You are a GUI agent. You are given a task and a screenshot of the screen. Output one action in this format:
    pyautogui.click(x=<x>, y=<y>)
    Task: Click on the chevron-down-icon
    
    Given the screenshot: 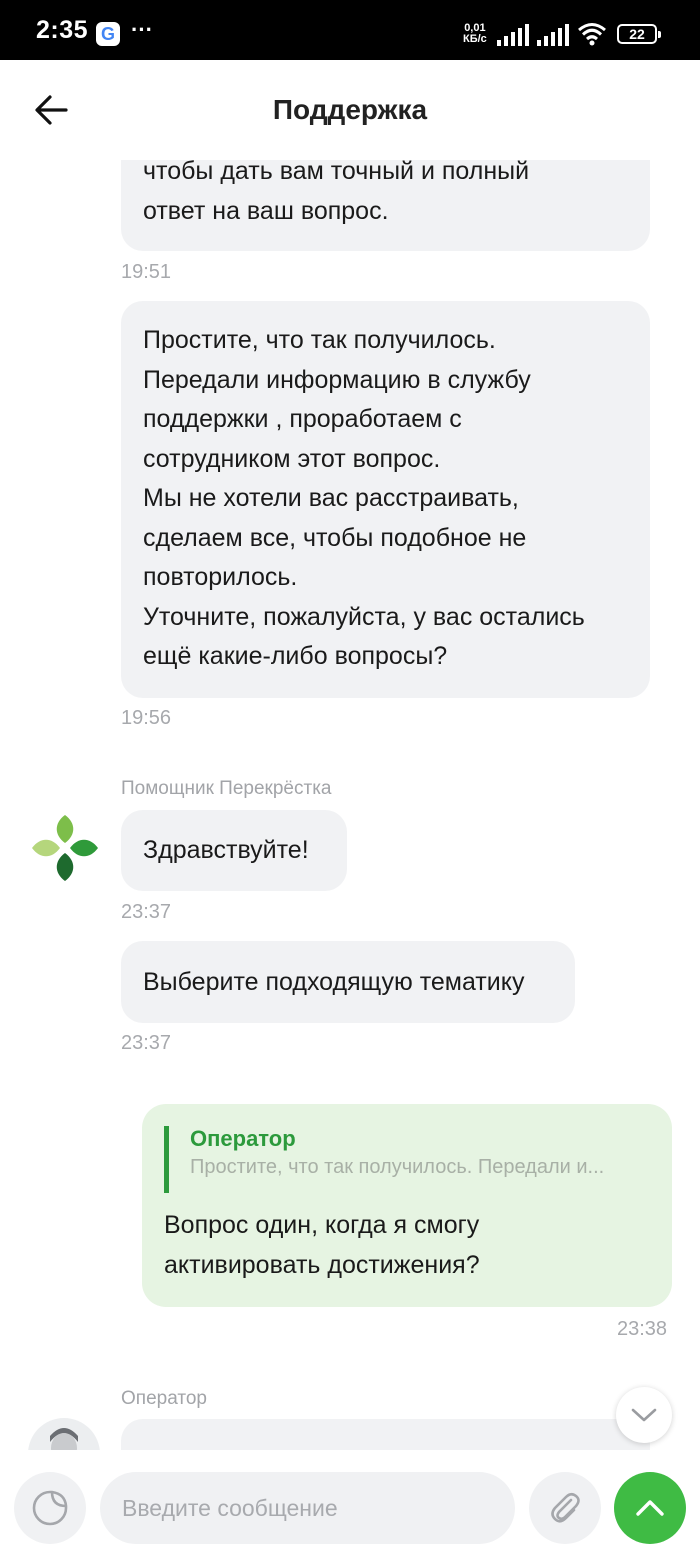 What is the action you would take?
    pyautogui.click(x=644, y=1415)
    